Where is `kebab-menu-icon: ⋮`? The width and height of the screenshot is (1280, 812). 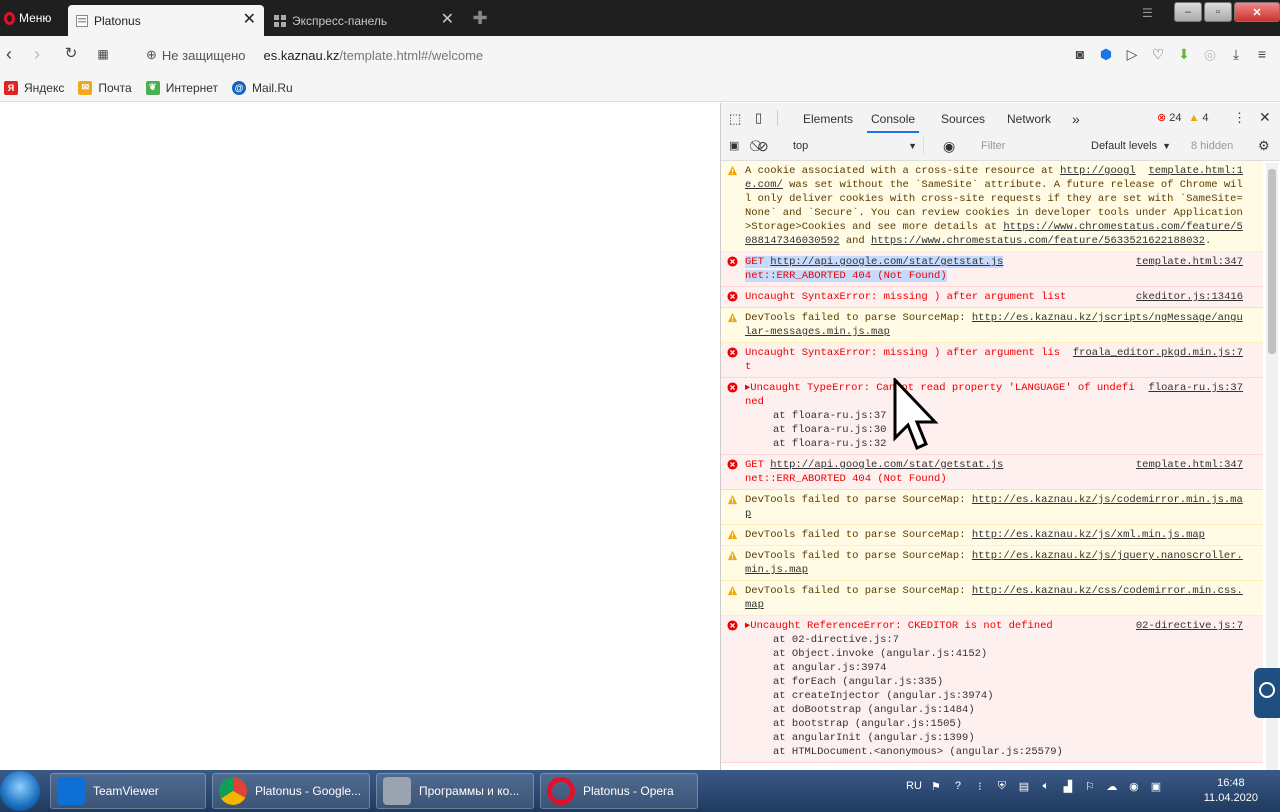 kebab-menu-icon: ⋮ is located at coordinates (1239, 118).